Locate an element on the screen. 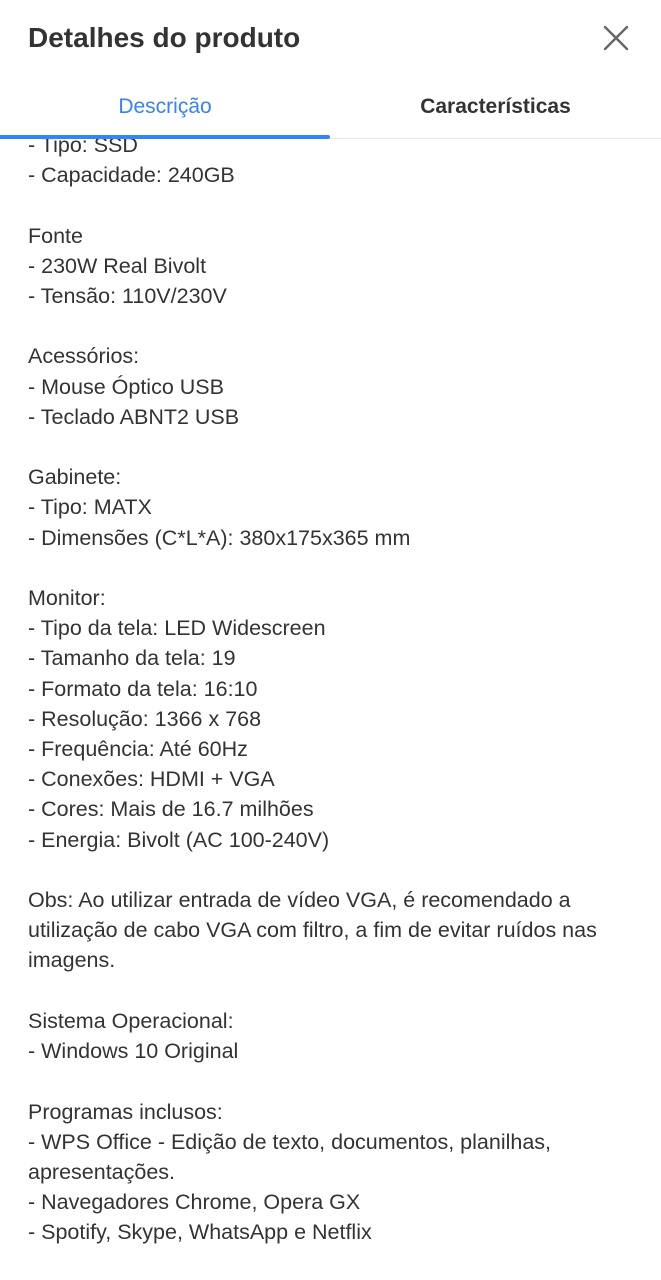  close-button is located at coordinates (616, 38).